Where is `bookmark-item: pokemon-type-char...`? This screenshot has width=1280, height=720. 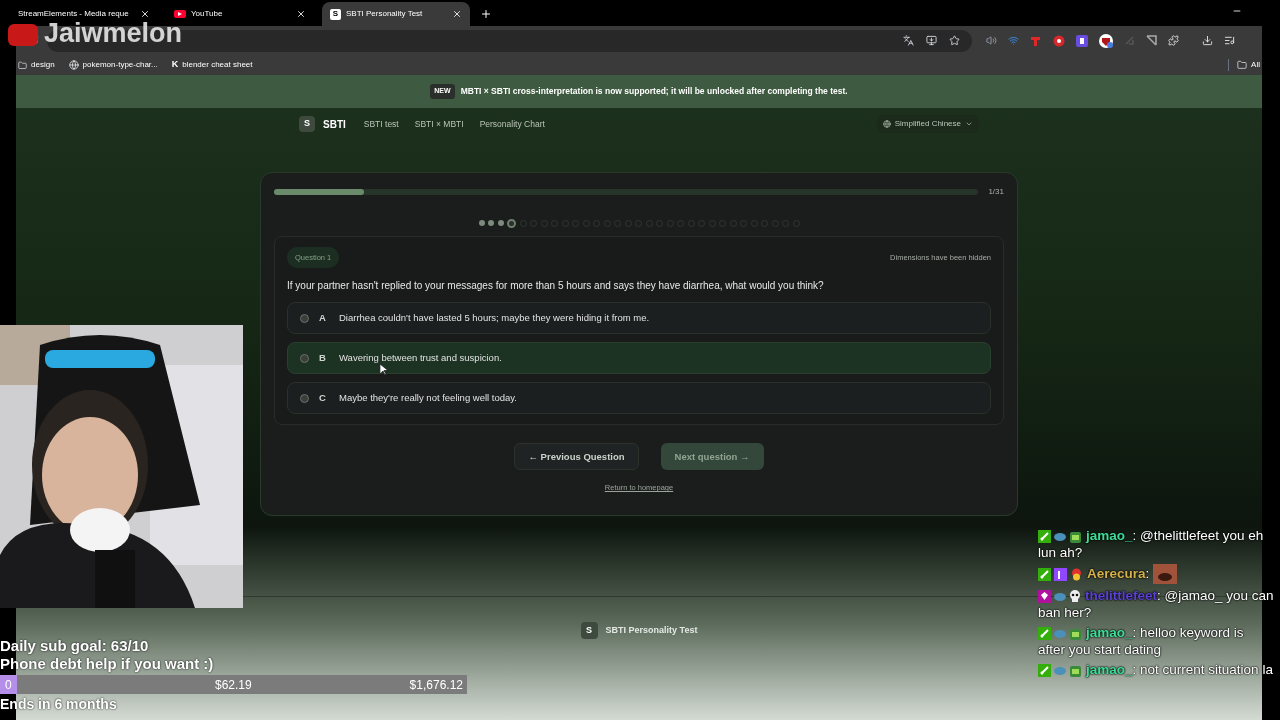
bookmark-item: pokemon-type-char... is located at coordinates (113, 65).